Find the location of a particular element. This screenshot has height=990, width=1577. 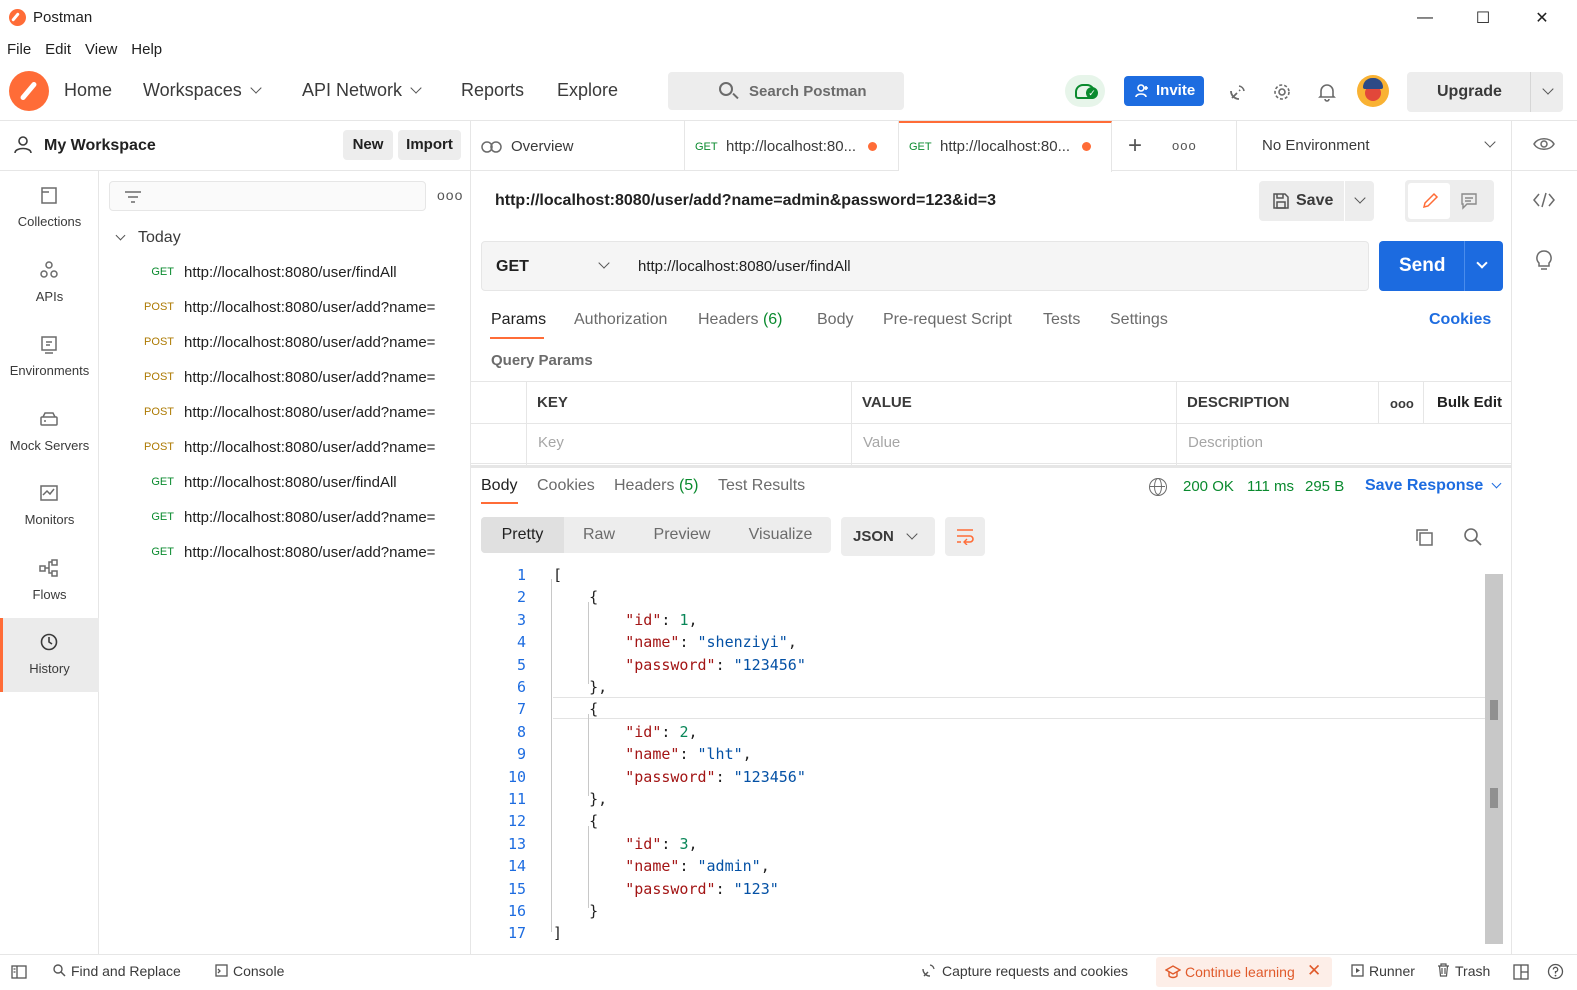

search-input: Search Postman is located at coordinates (786, 91).